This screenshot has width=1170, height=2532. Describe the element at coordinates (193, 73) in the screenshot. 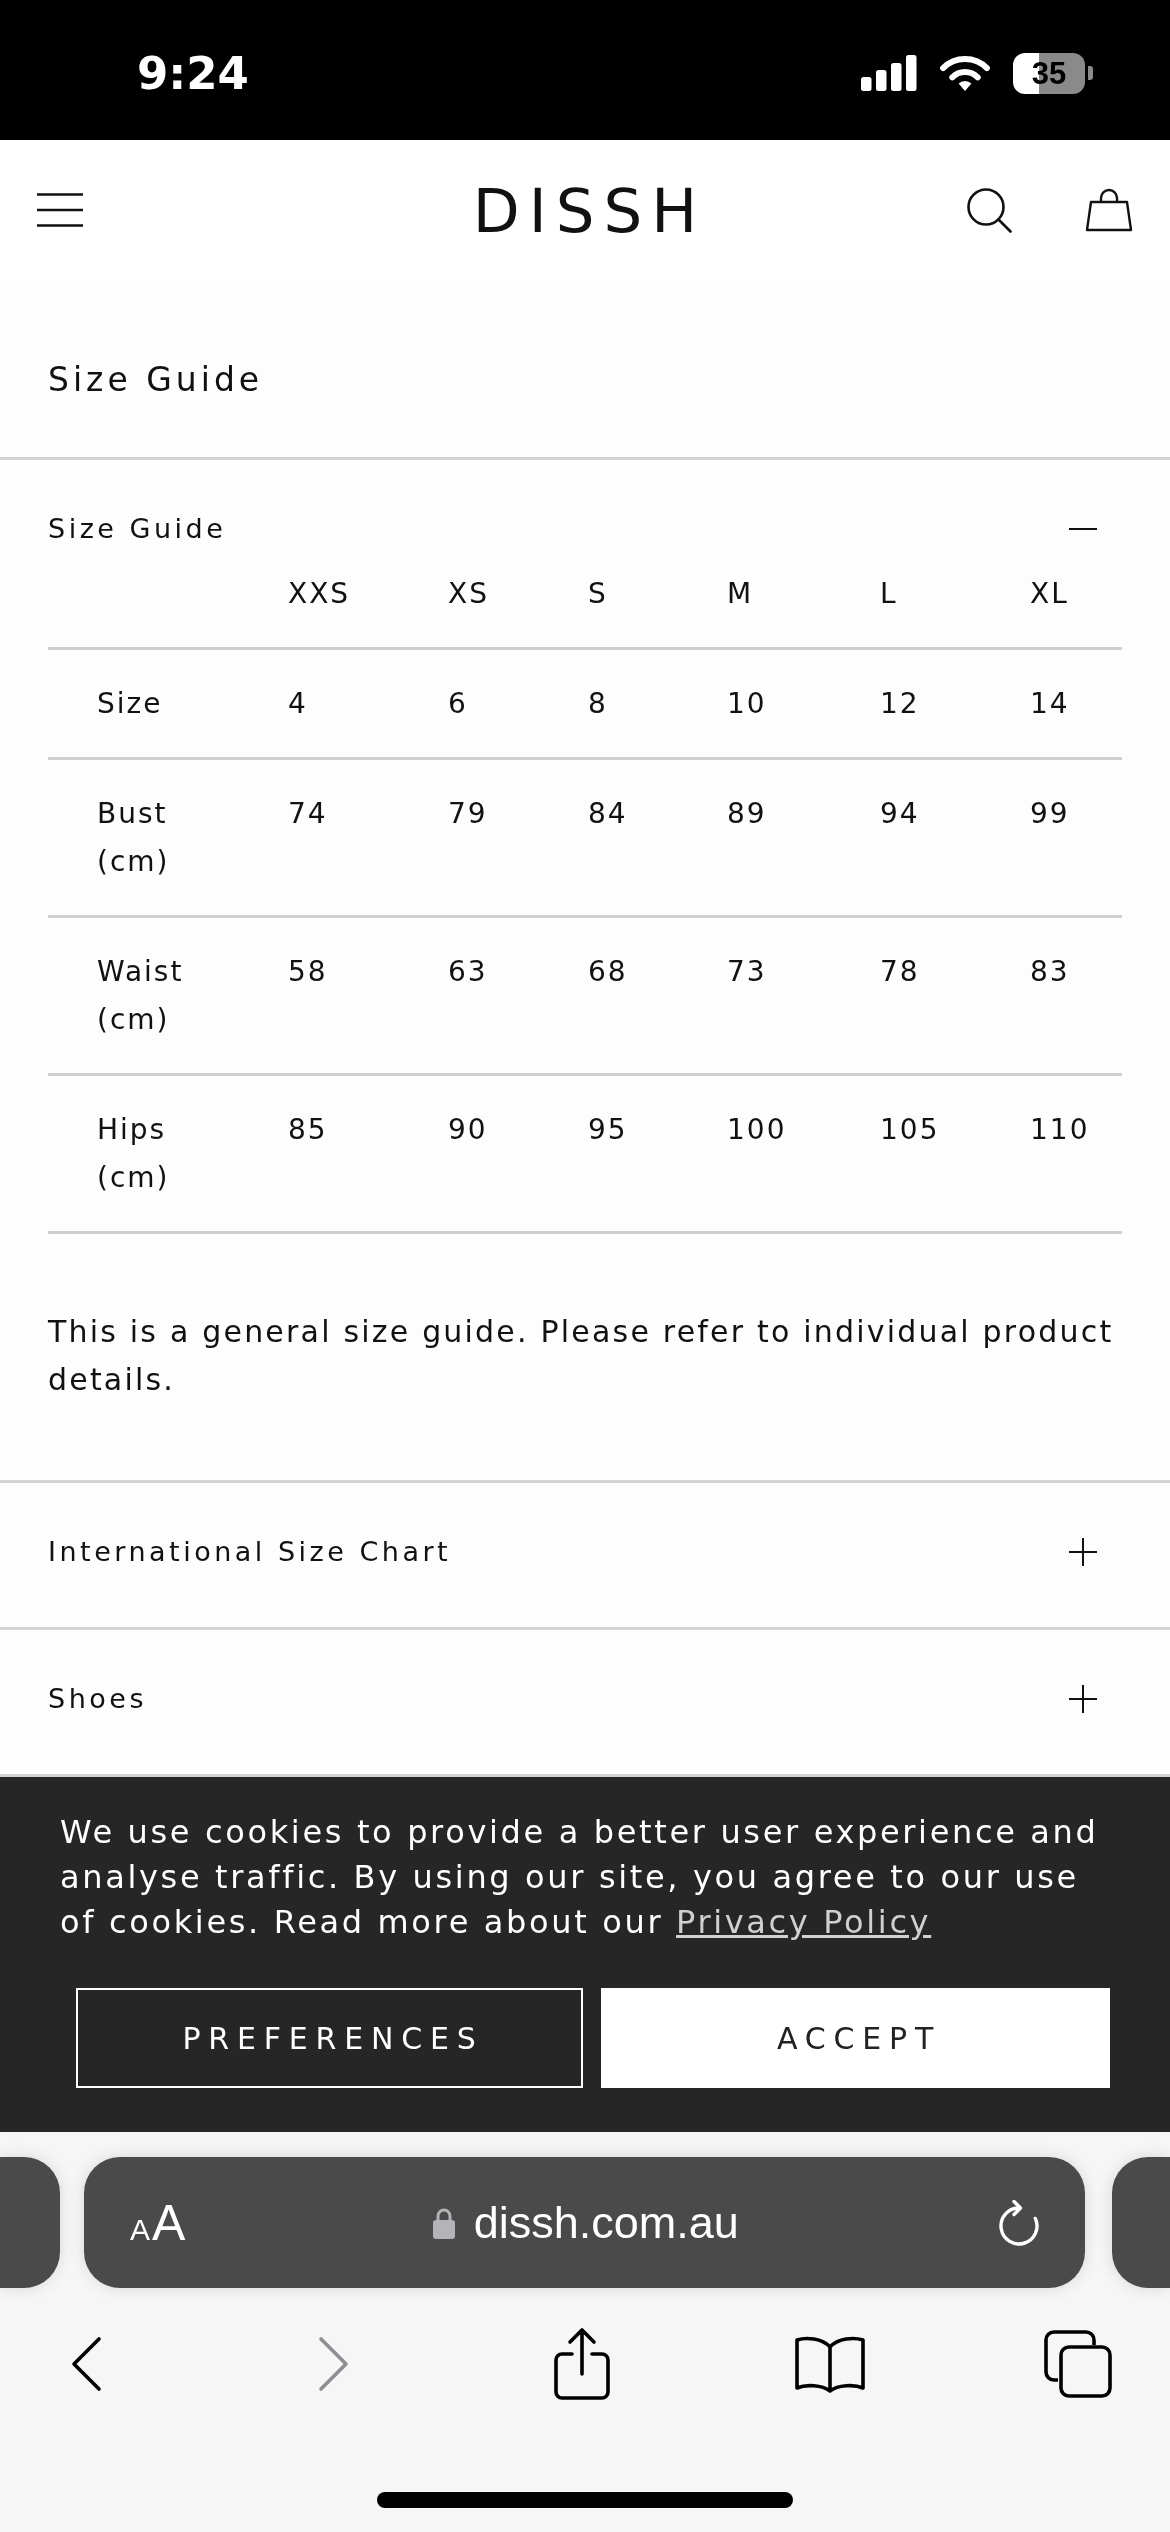

I see `status-time: 9:24` at that location.